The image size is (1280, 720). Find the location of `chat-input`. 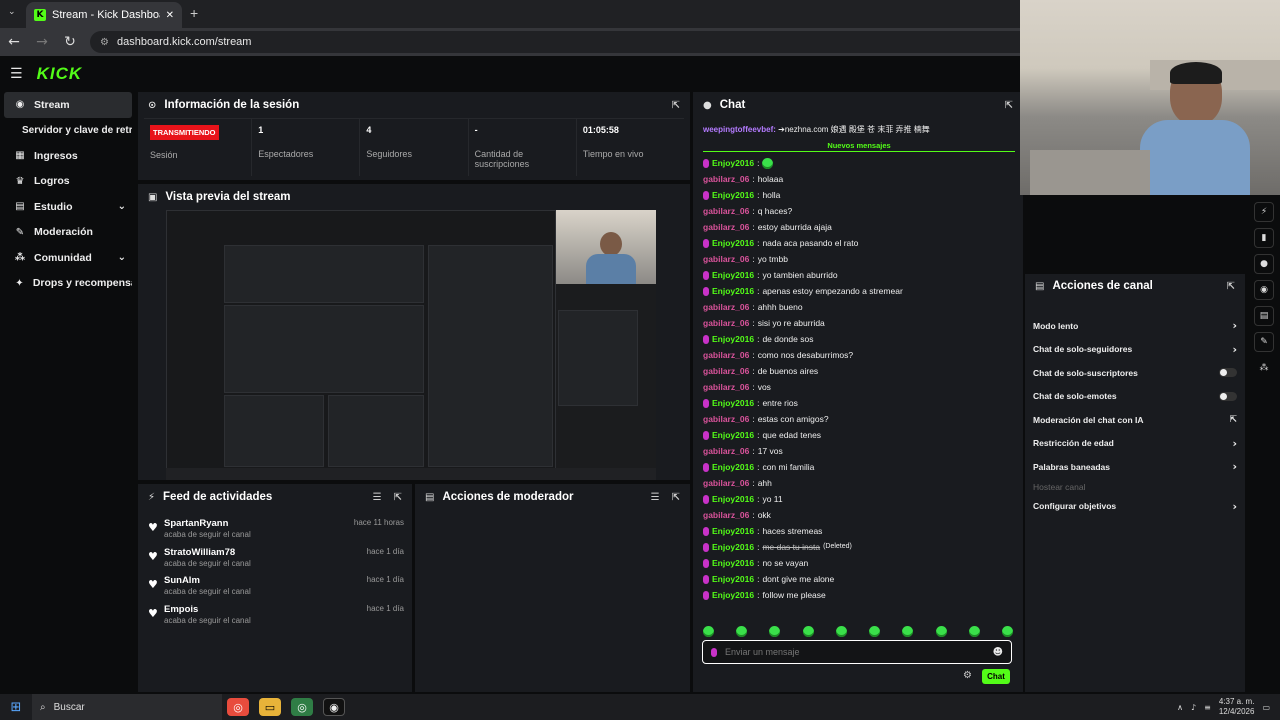

chat-input is located at coordinates (855, 652).